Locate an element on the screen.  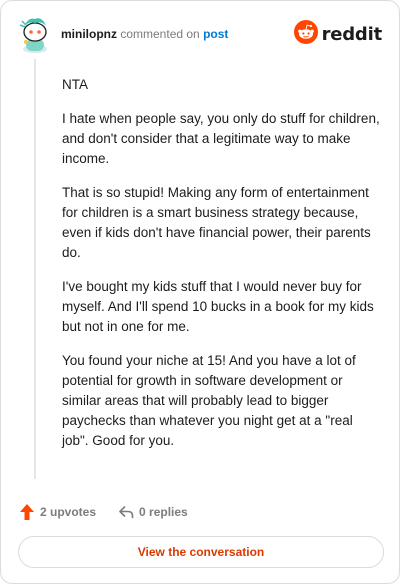
post-link: post is located at coordinates (215, 34).